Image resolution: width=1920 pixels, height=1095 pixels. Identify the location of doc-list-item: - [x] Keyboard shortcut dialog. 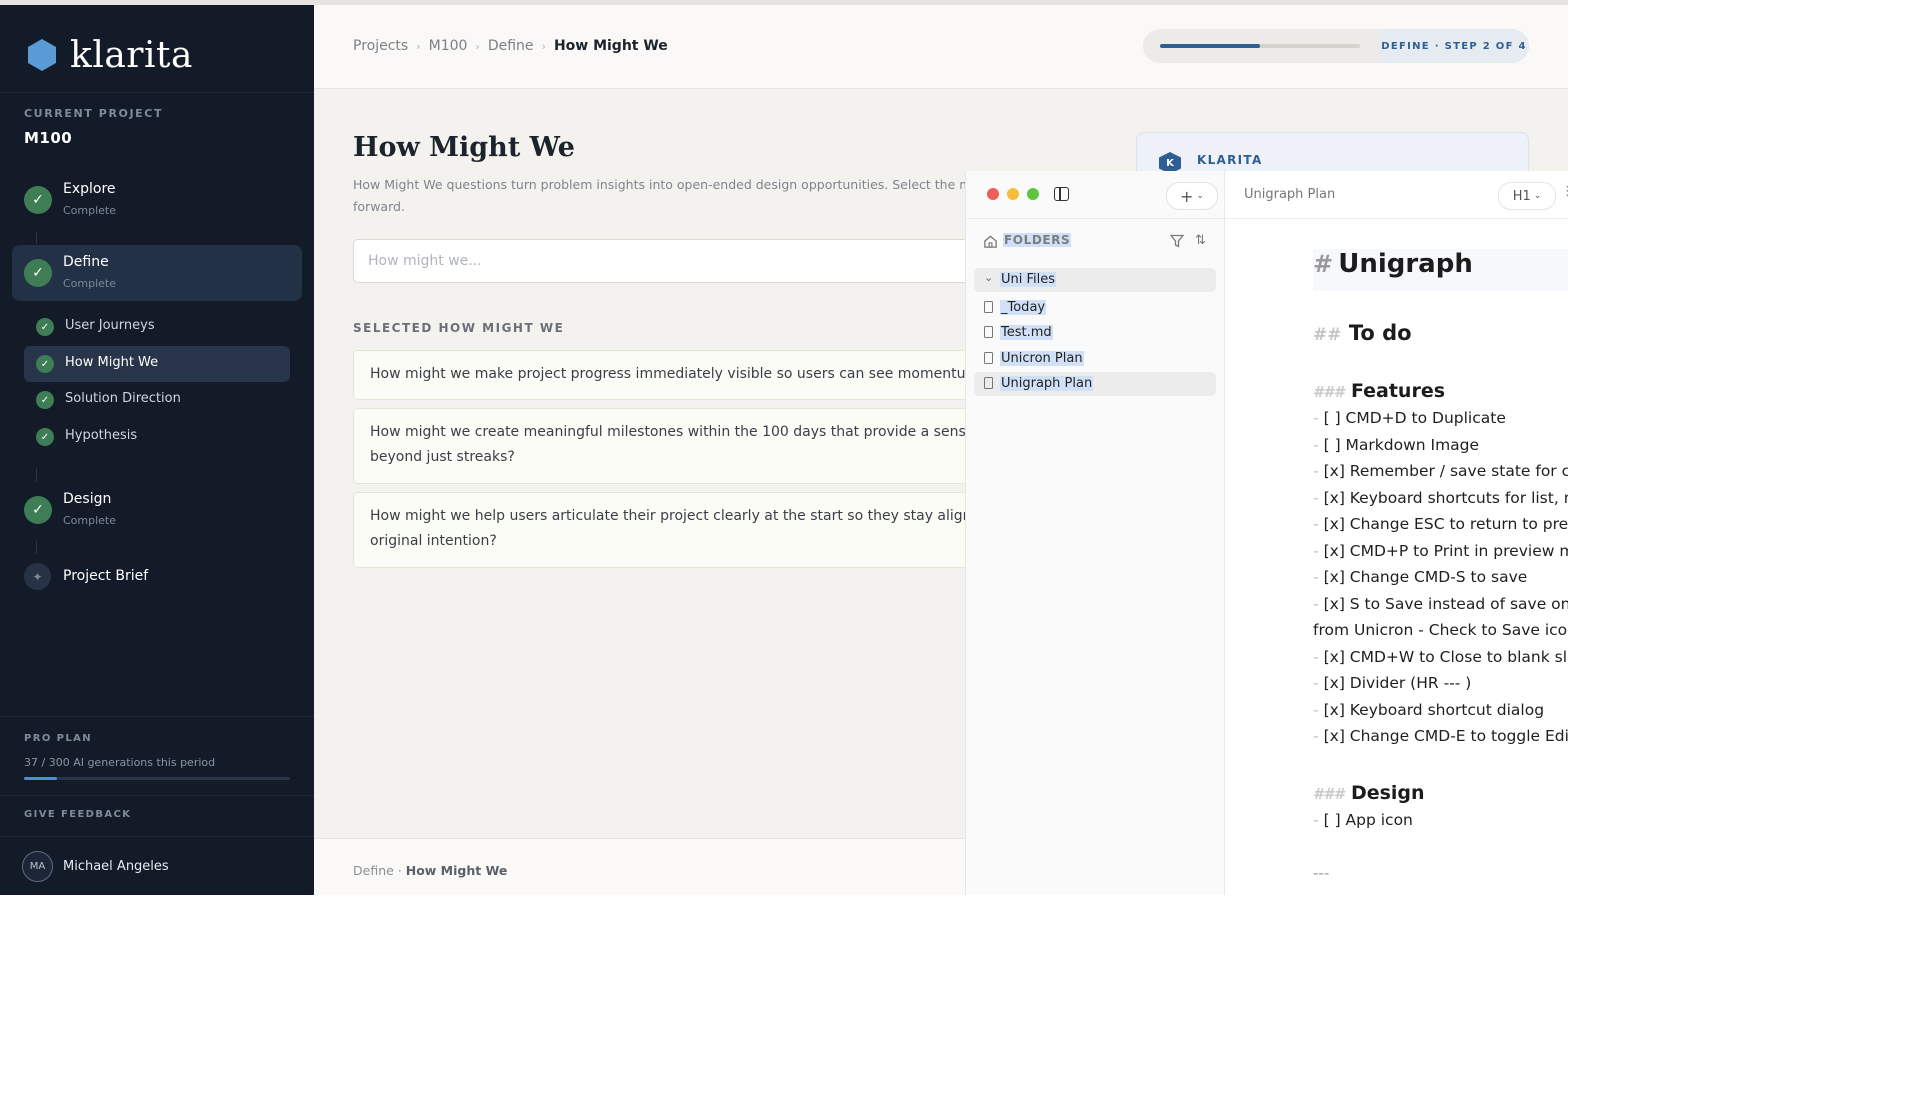
(1428, 710).